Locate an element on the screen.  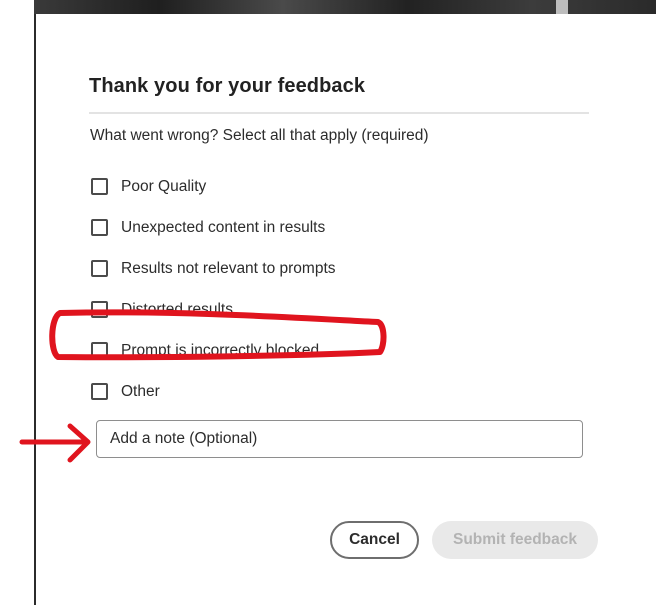
submit-feedback-button: Submit feedback is located at coordinates (515, 540).